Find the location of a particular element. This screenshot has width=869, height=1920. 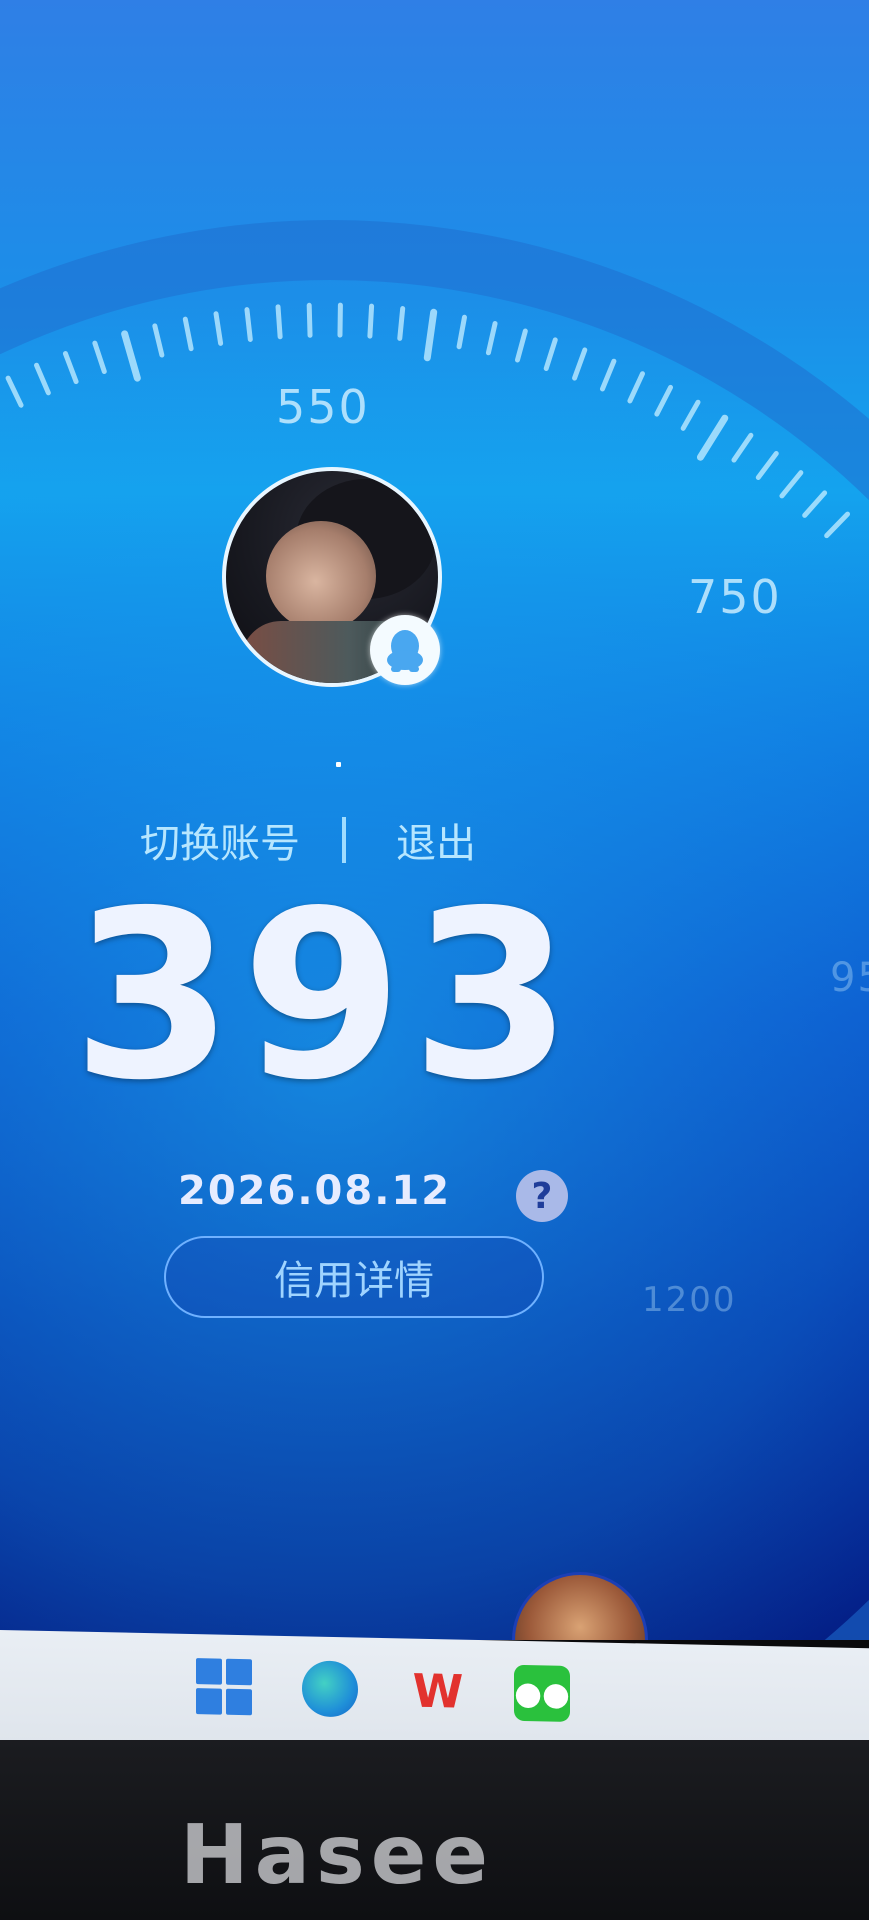

qq-penguin-icon is located at coordinates (405, 650).